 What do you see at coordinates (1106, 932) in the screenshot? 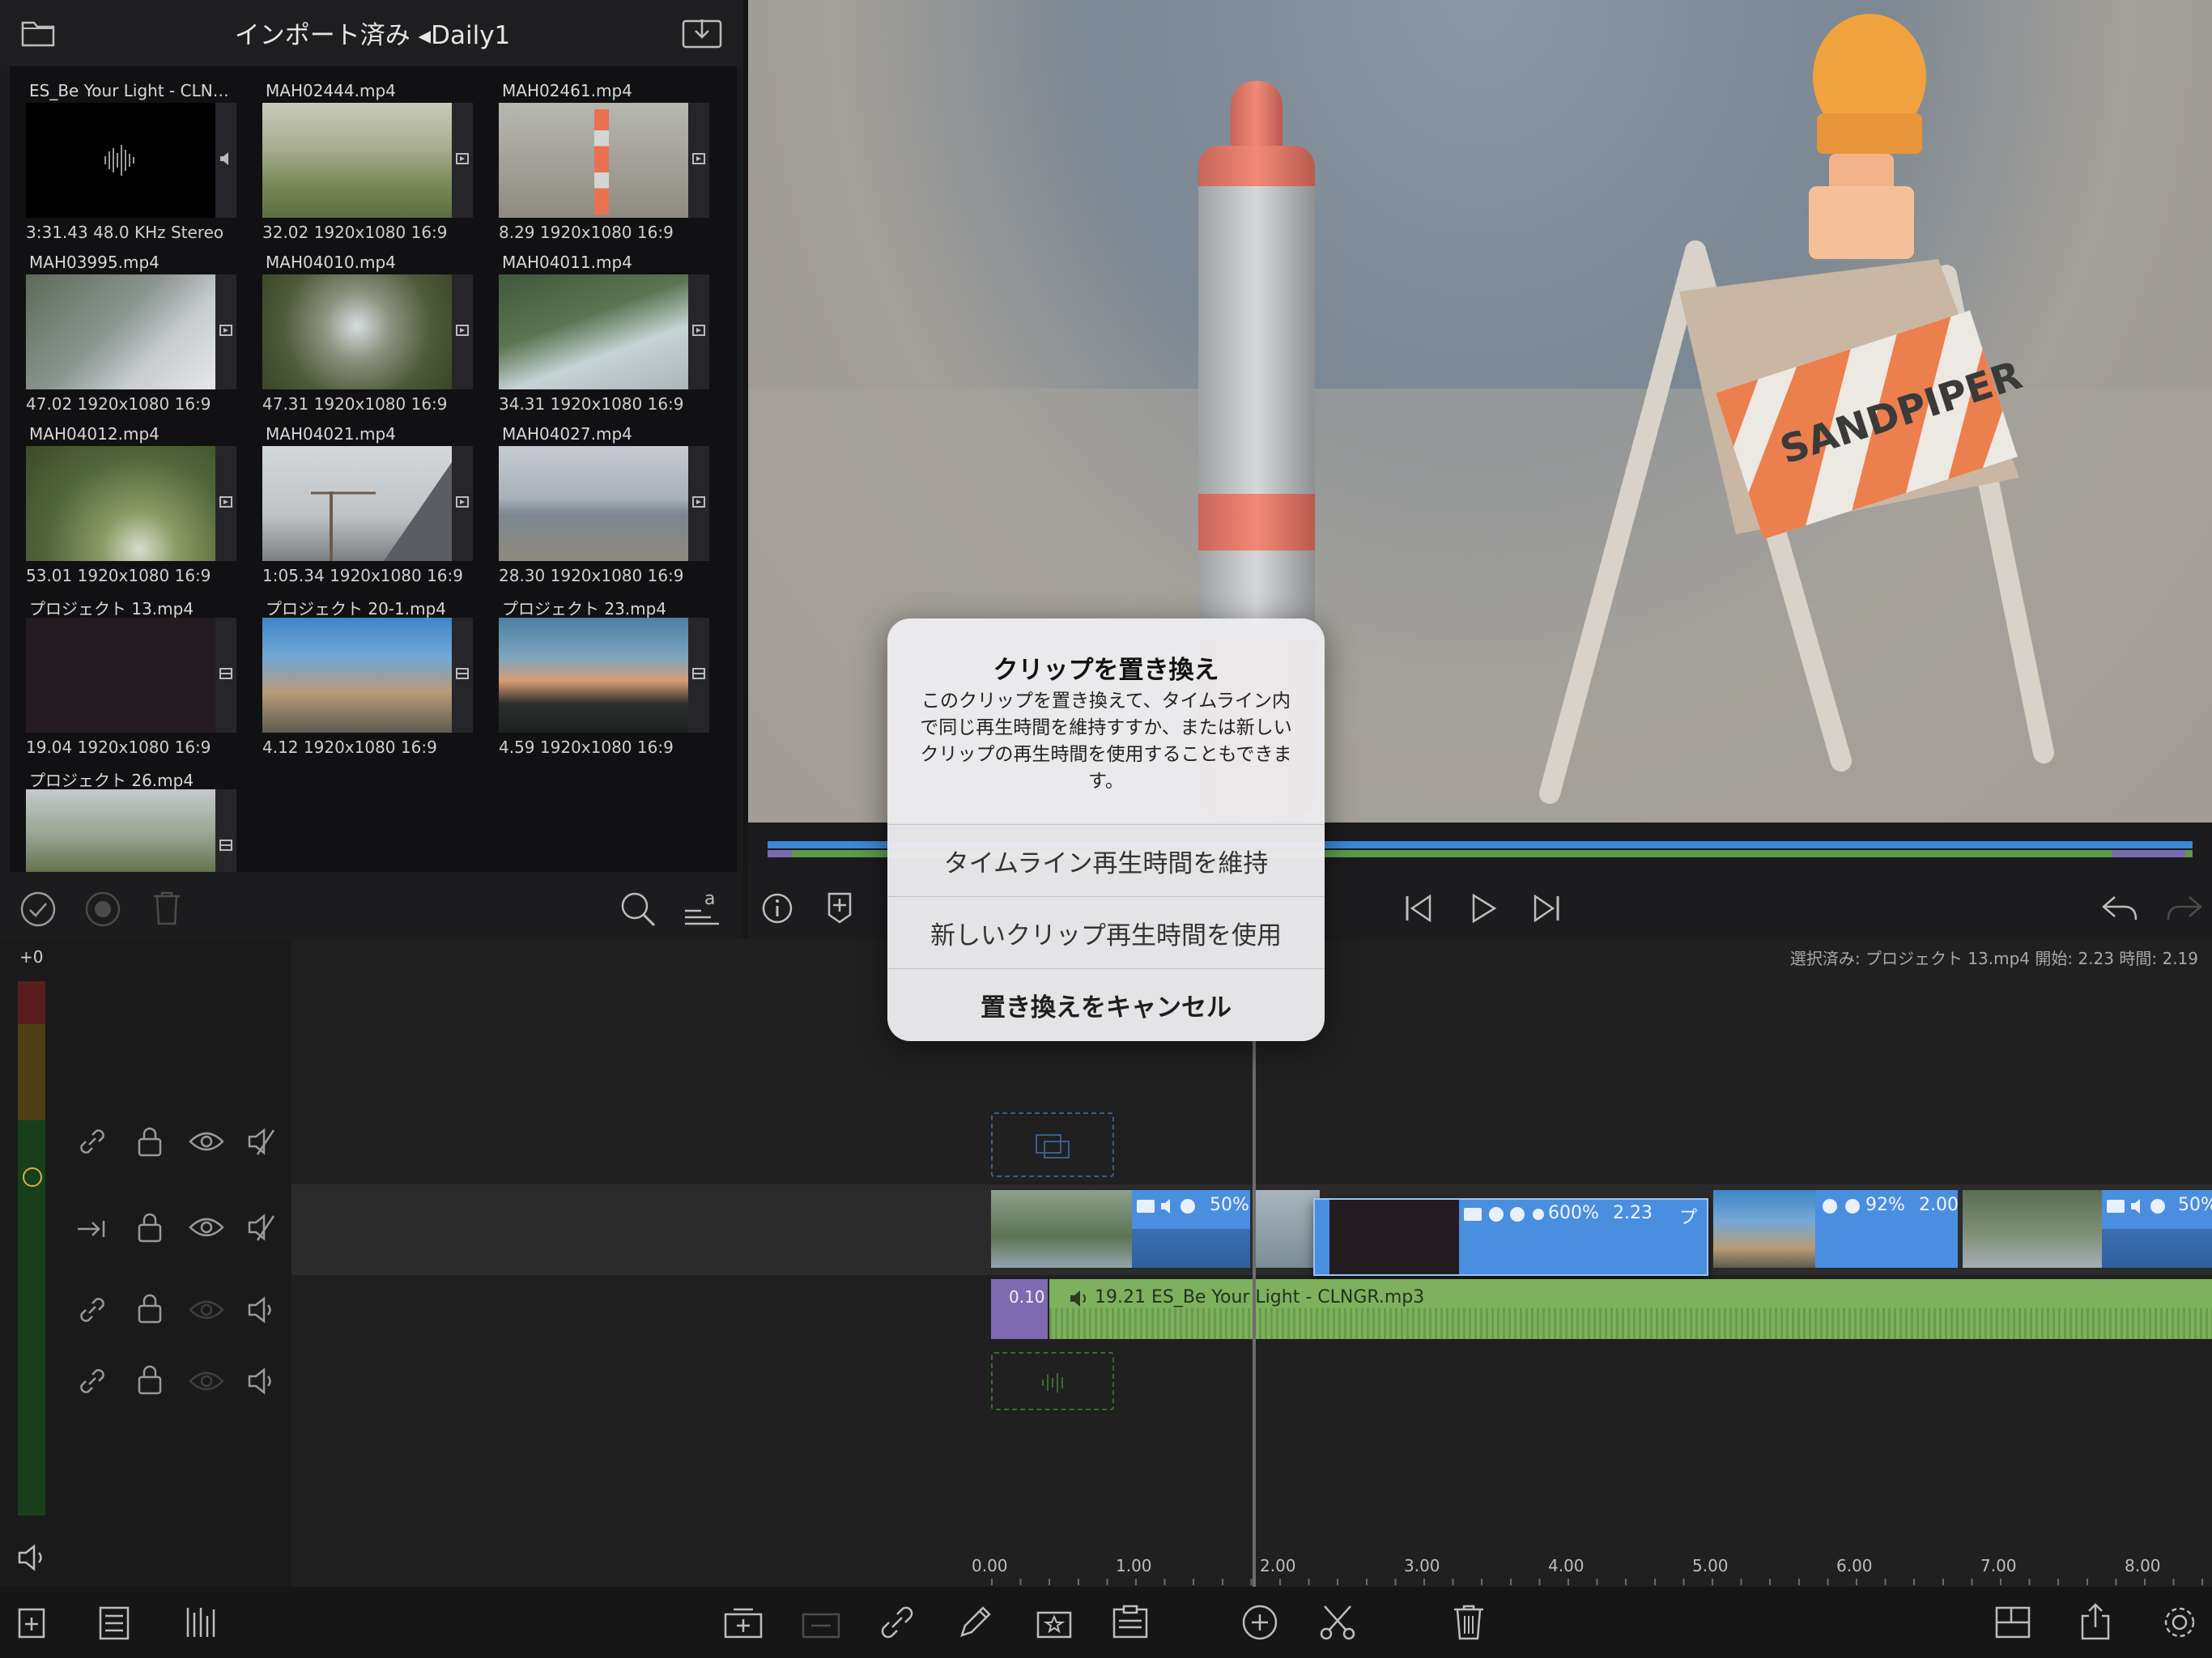
I see `use-new-clip-duration-button: 新しいクリップ再生時間を使用` at bounding box center [1106, 932].